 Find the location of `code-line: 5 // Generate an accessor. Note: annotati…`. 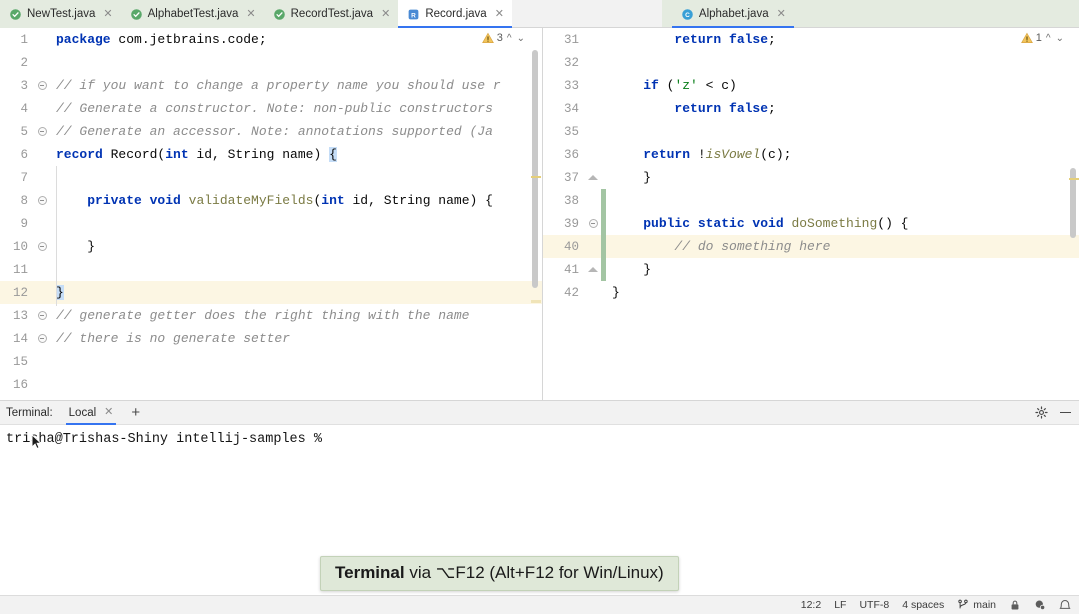

code-line: 5 // Generate an accessor. Note: annotati… is located at coordinates (271, 131).